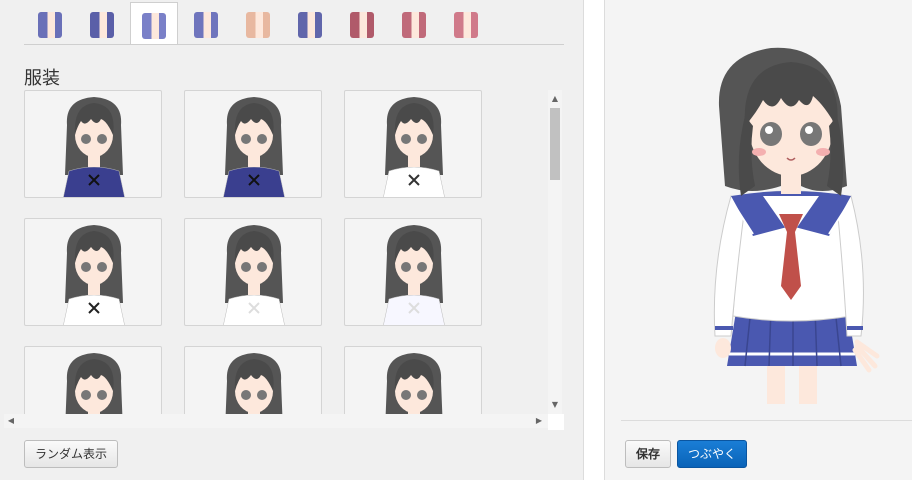 The height and width of the screenshot is (480, 912). I want to click on section-title: 服装, so click(42, 78).